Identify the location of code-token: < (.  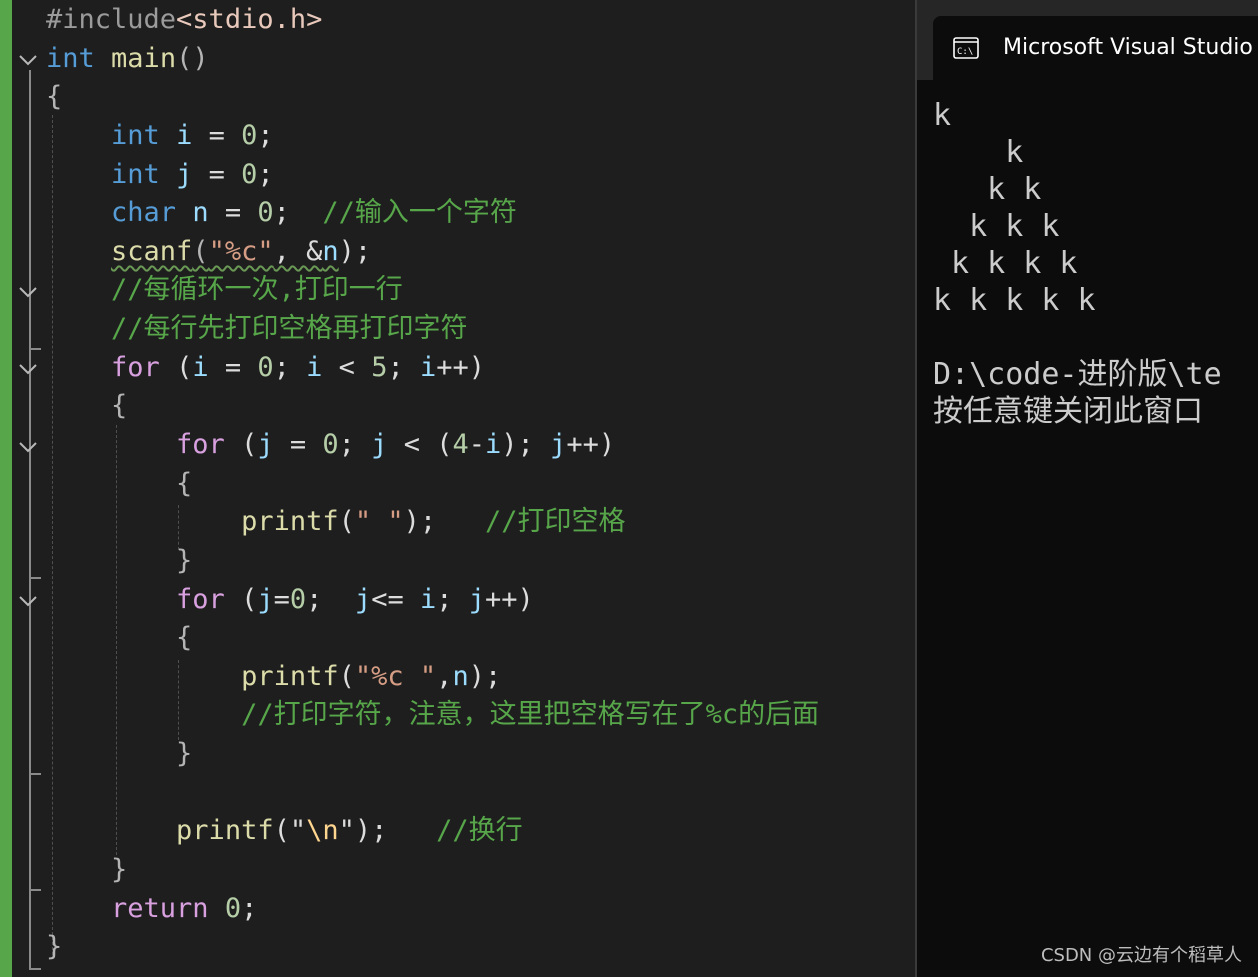
(420, 444).